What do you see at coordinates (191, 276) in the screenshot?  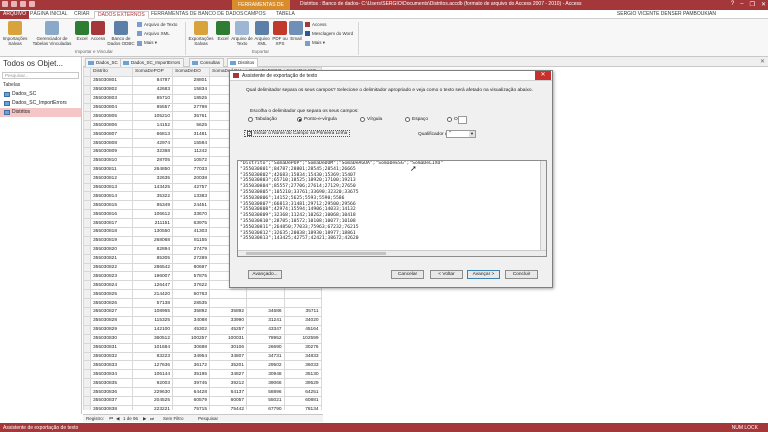 I see `table-cell: 57875` at bounding box center [191, 276].